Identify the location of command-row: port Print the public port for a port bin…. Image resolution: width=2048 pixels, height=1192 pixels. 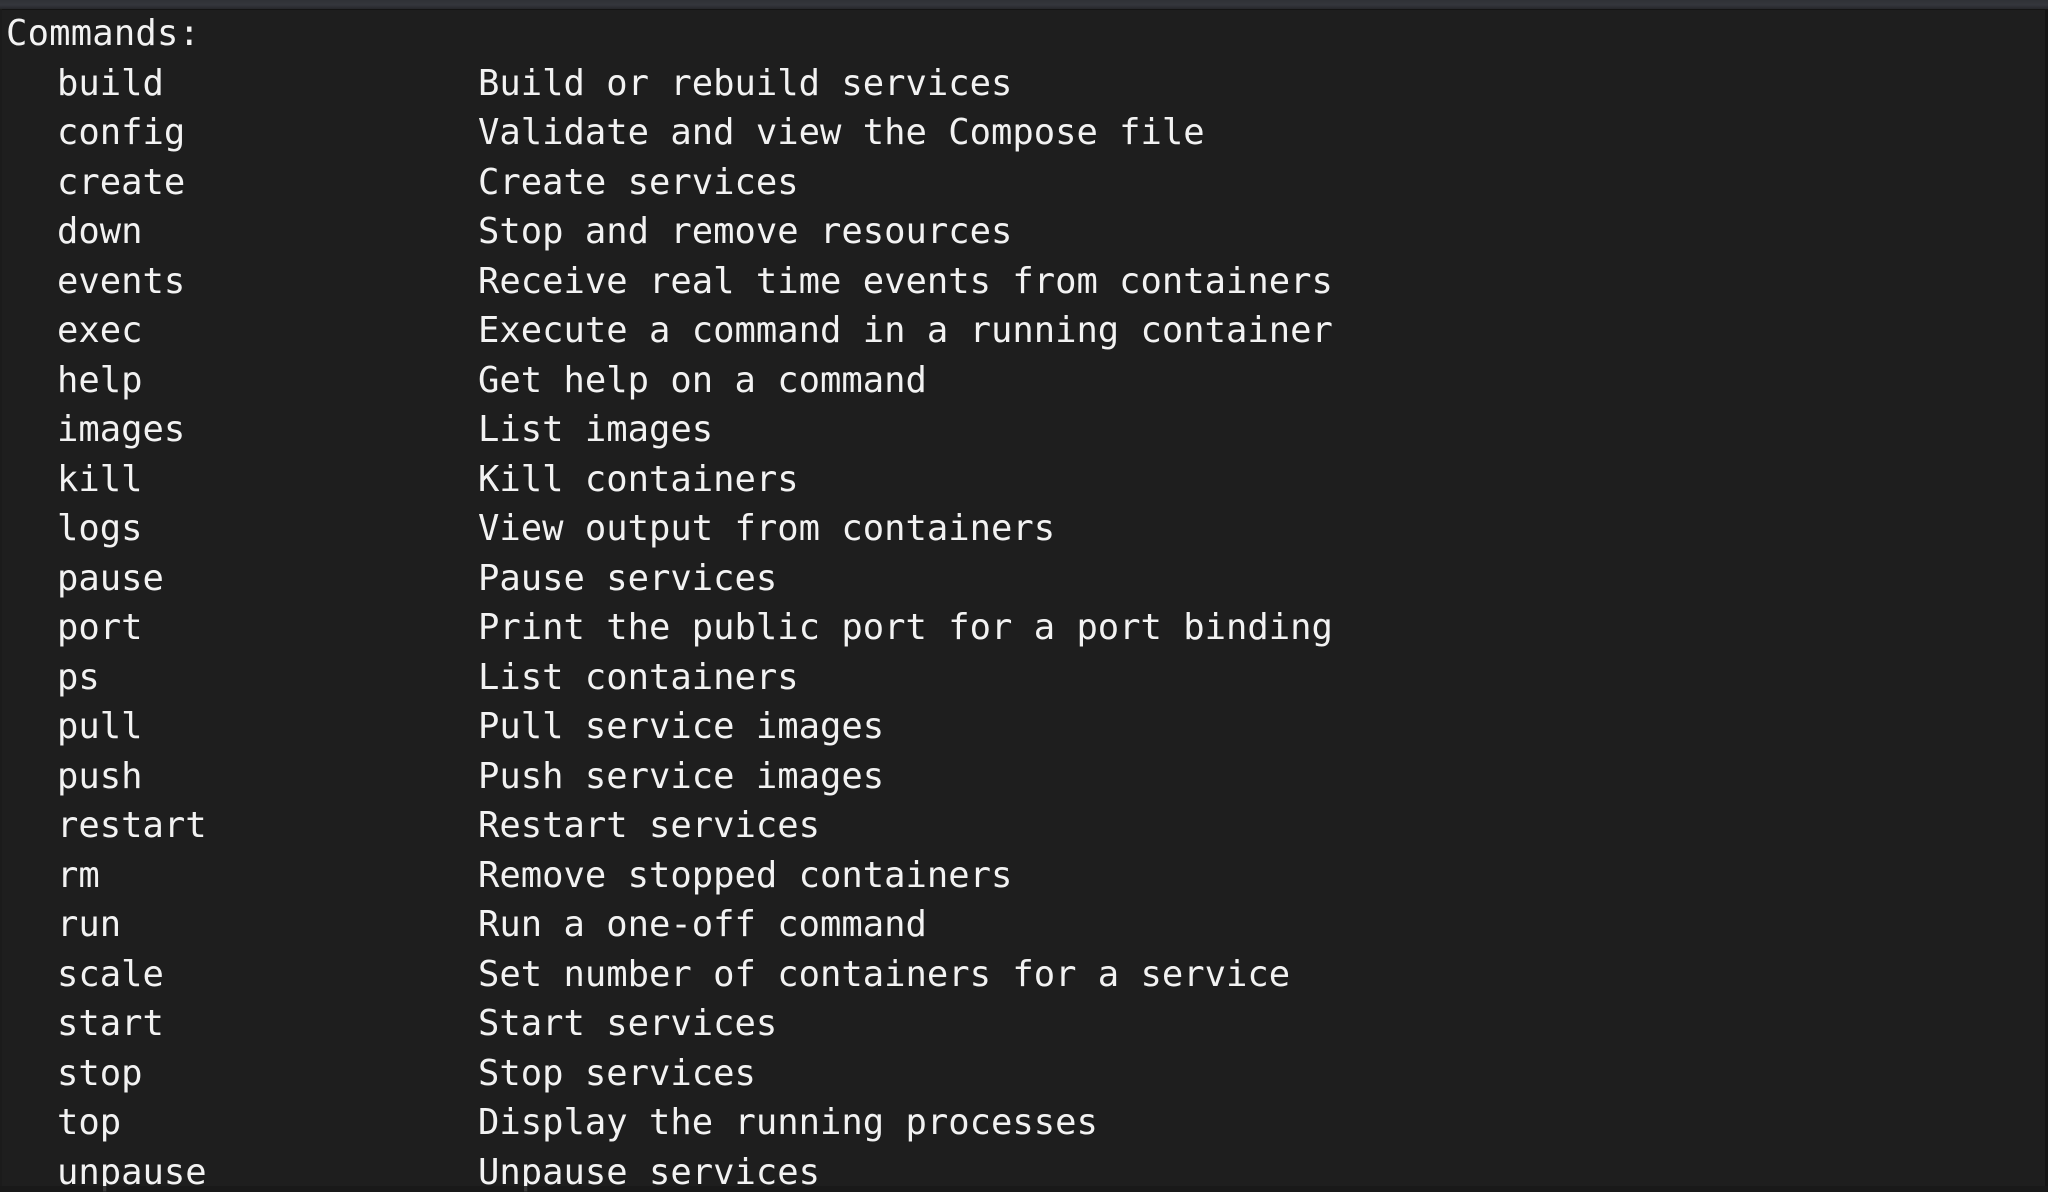
(1024, 628).